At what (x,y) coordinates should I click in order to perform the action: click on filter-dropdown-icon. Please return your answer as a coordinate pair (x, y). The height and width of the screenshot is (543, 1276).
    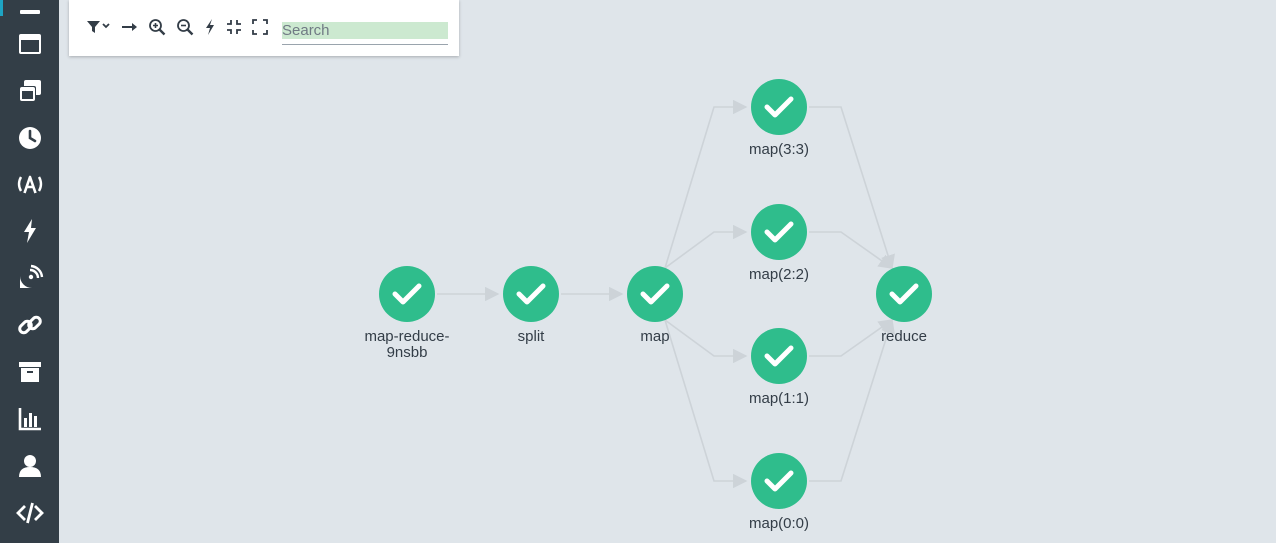
    Looking at the image, I should click on (99, 27).